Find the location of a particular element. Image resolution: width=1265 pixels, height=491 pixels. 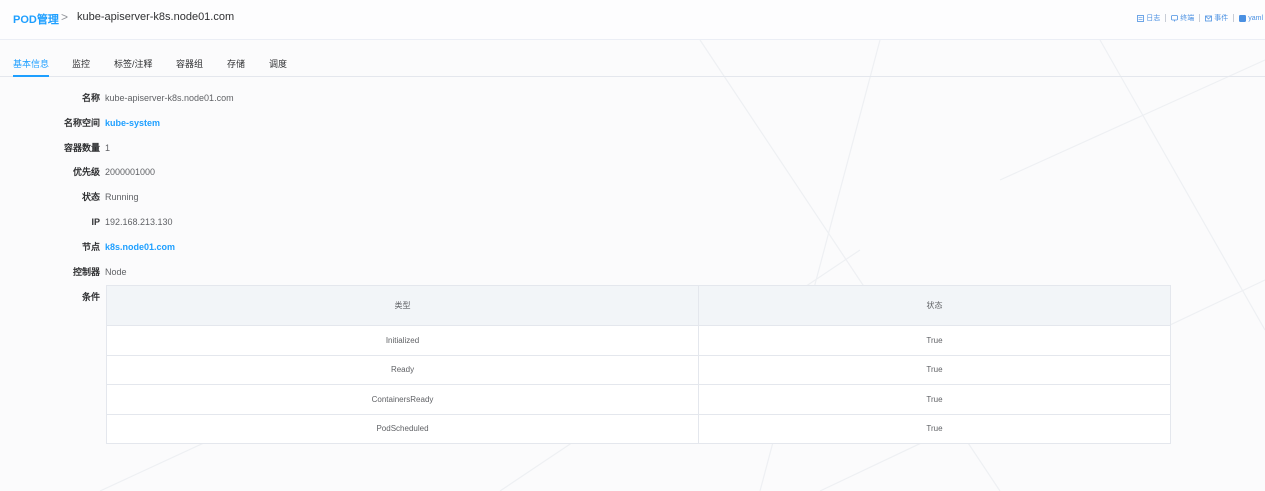

info-row-priority: 优先级 2000001000 is located at coordinates (350, 173).